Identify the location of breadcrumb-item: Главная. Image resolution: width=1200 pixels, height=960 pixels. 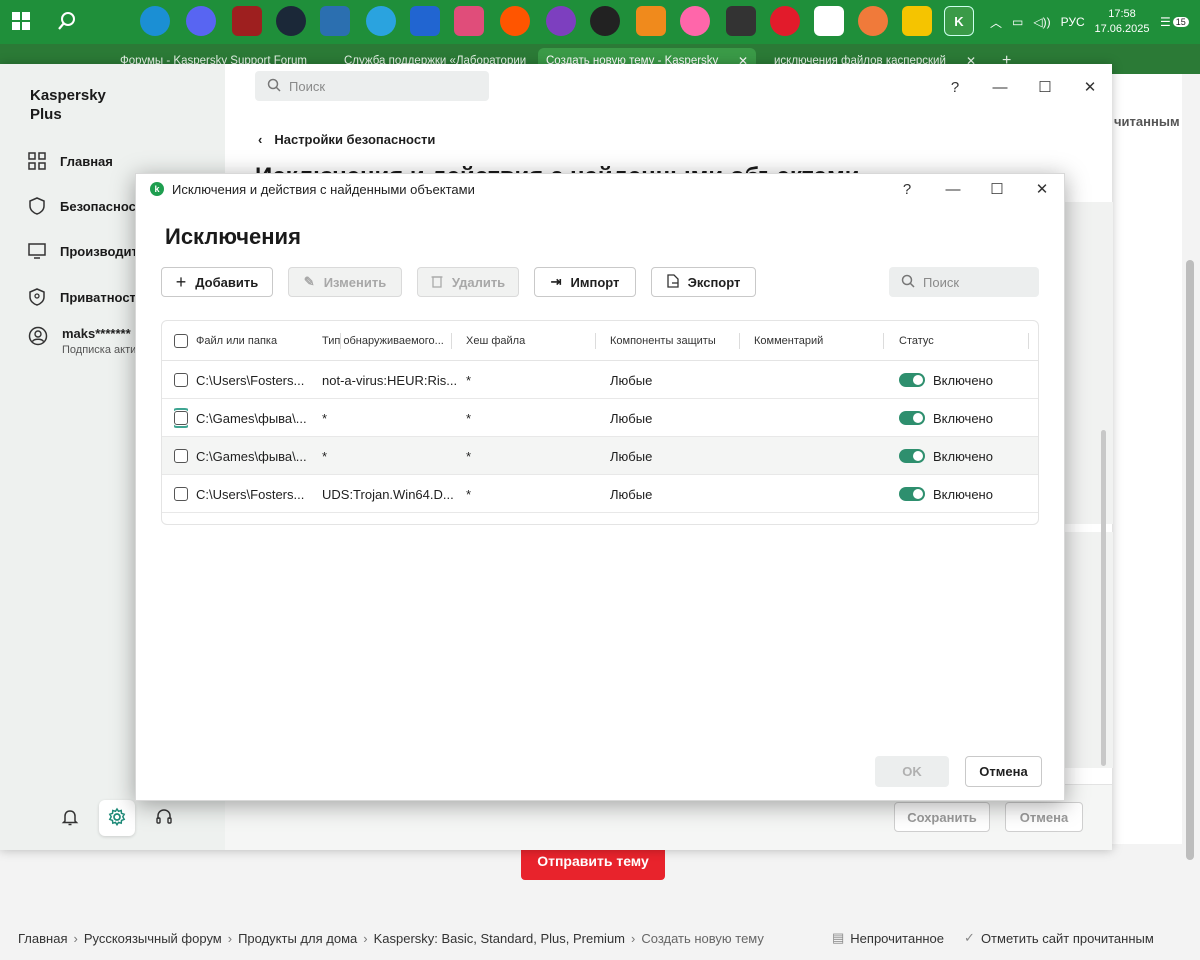
(42, 938).